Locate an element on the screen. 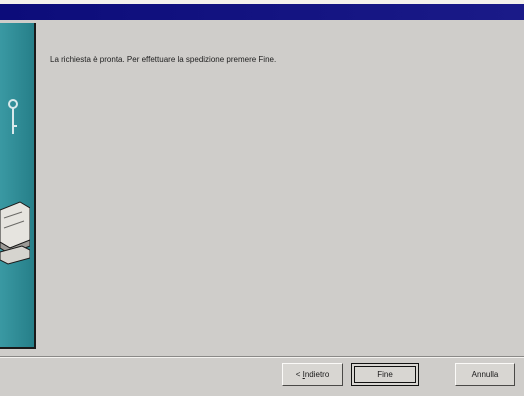 Image resolution: width=524 pixels, height=396 pixels. back-button-label: ndietro is located at coordinates (317, 374).